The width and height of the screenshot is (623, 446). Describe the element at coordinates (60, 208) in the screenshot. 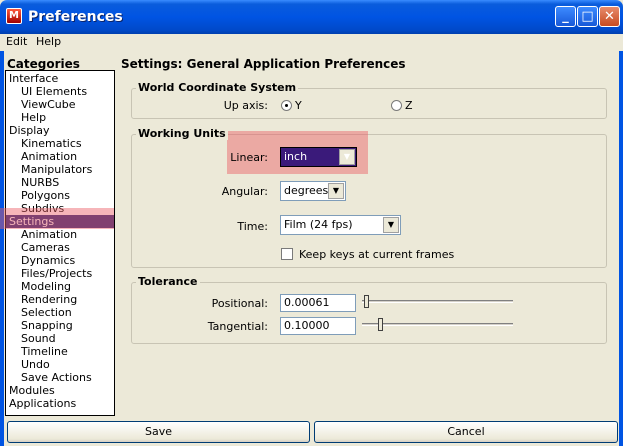

I see `category-item: Subdivs` at that location.